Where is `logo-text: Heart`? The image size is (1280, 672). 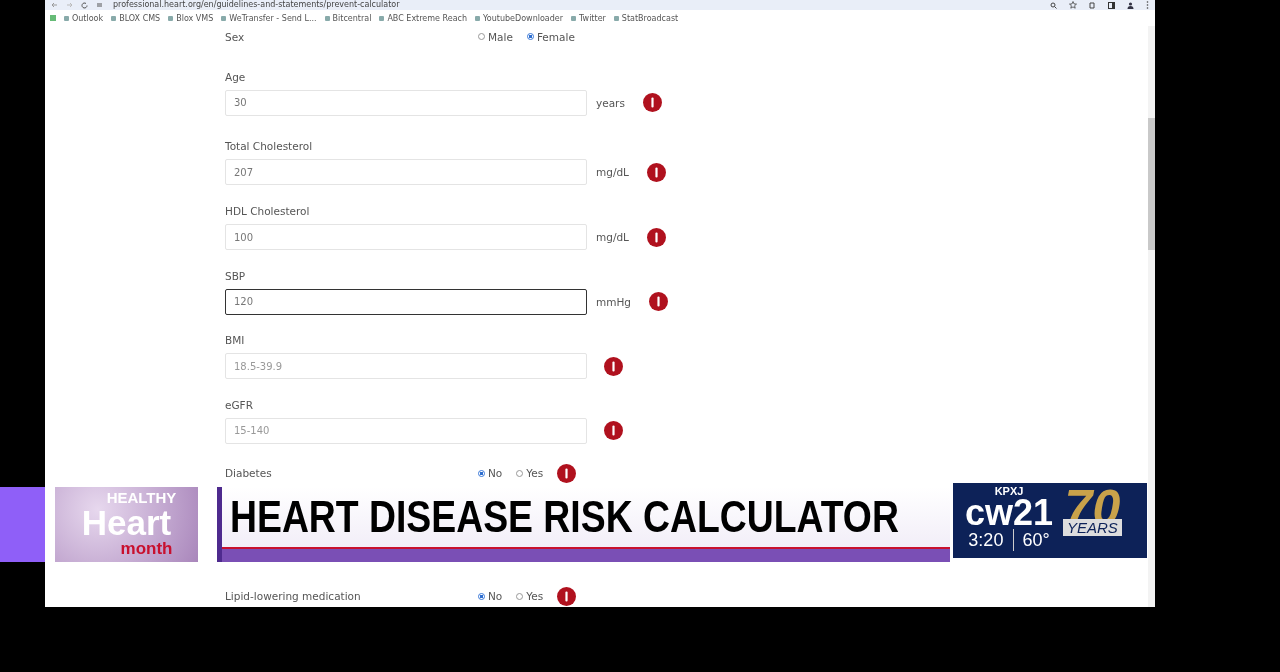 logo-text: Heart is located at coordinates (126, 522).